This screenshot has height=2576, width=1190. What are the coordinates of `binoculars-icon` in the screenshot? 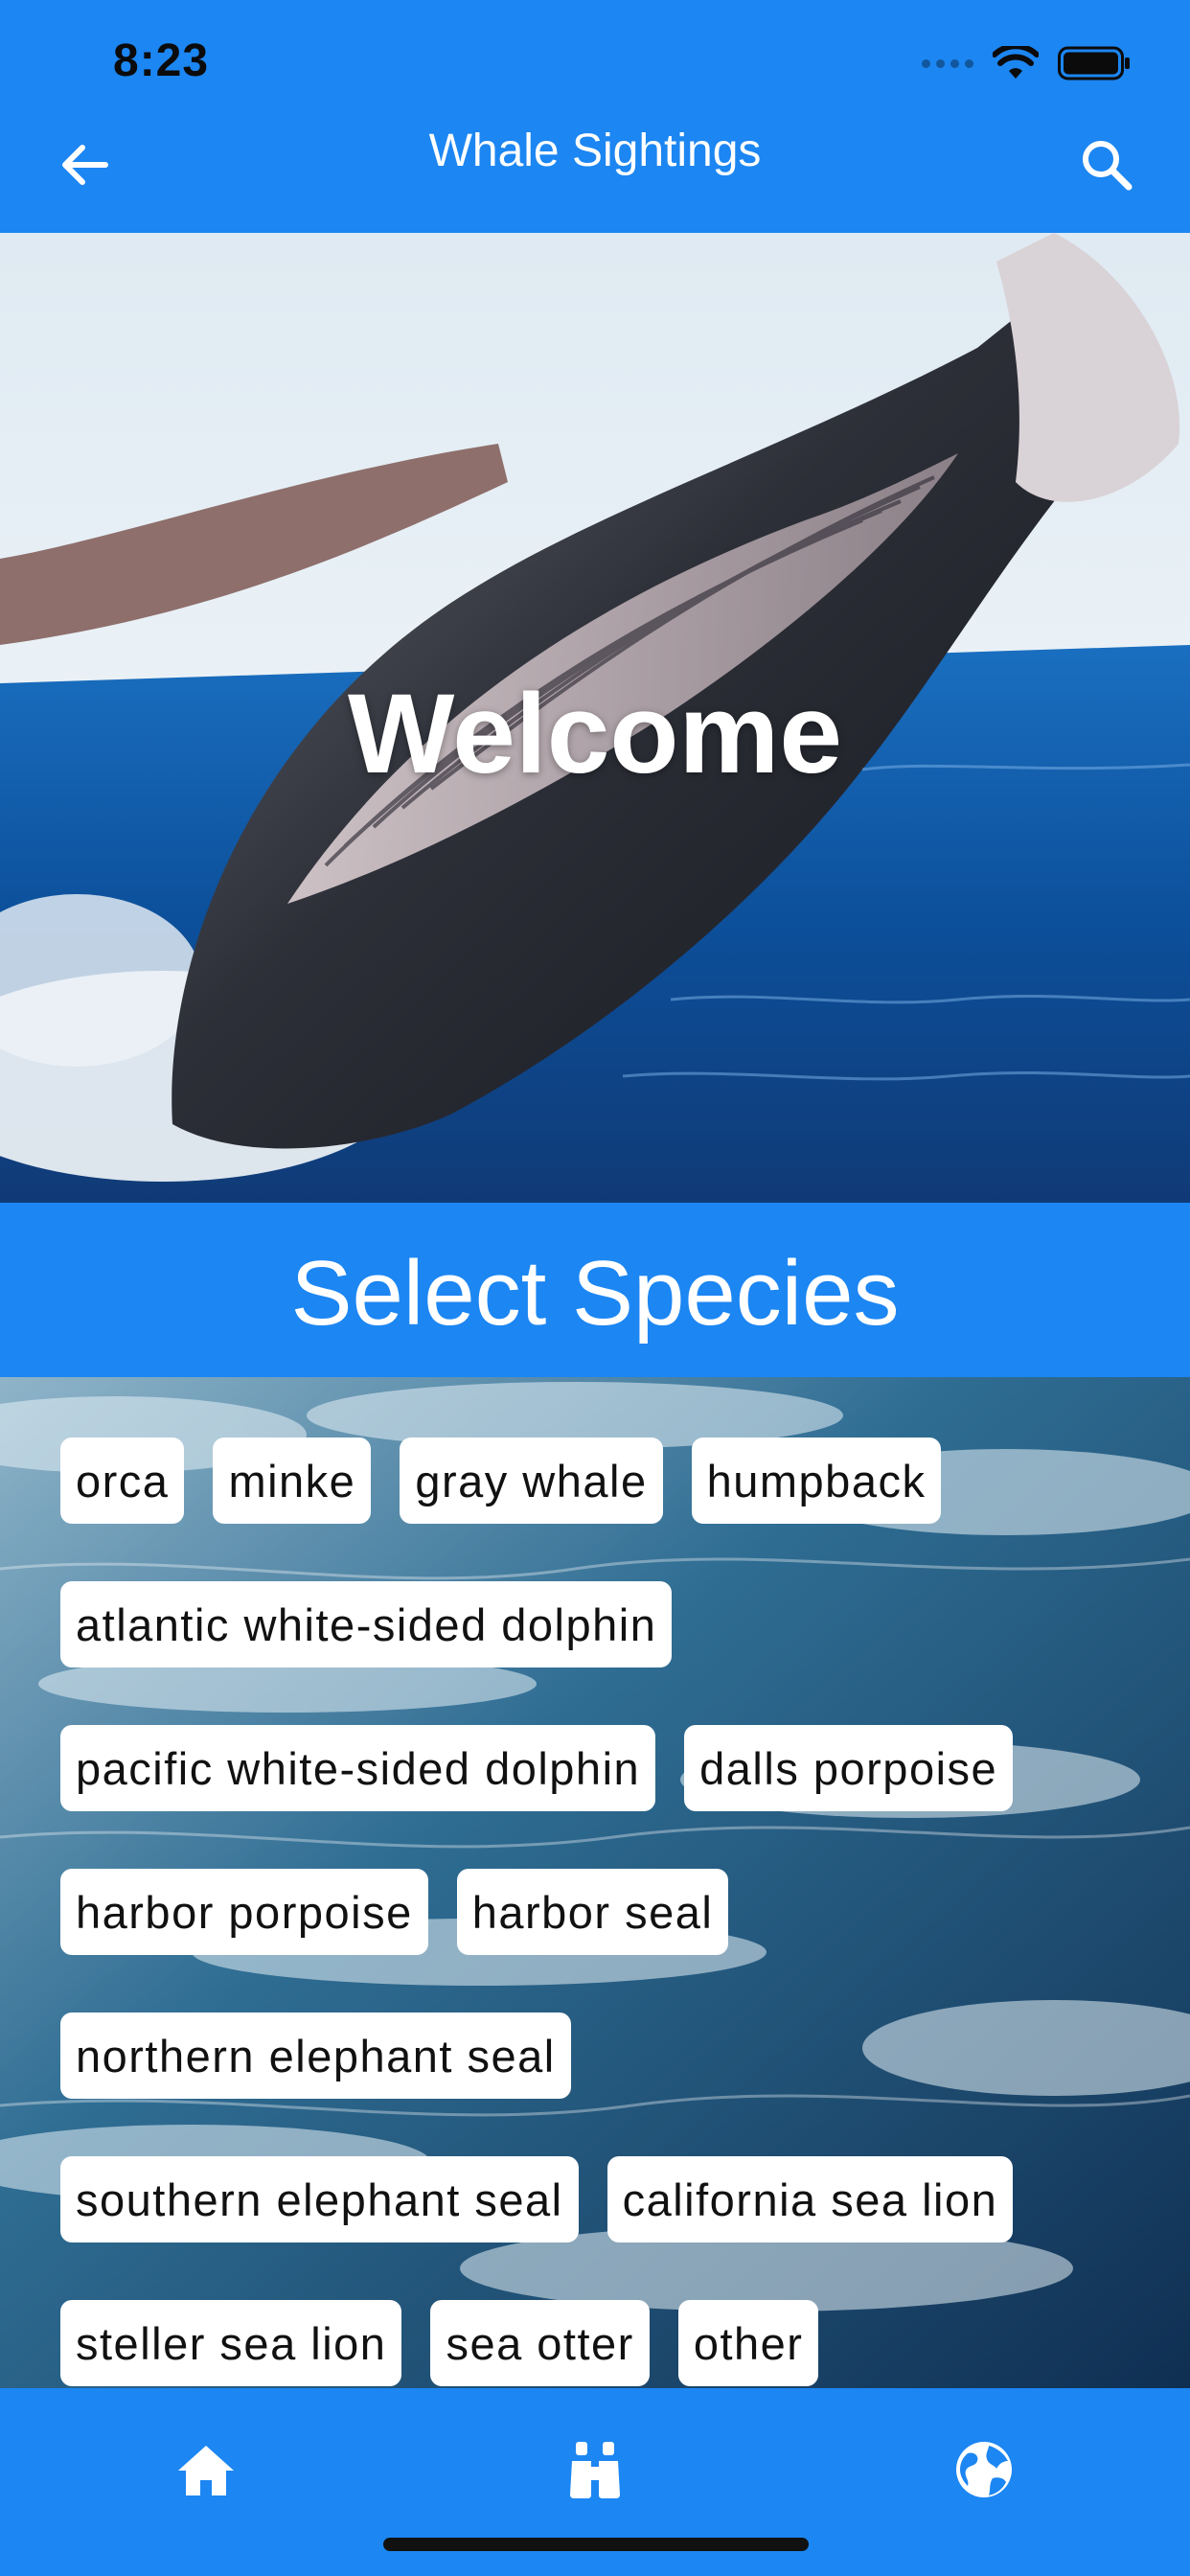 It's located at (595, 2470).